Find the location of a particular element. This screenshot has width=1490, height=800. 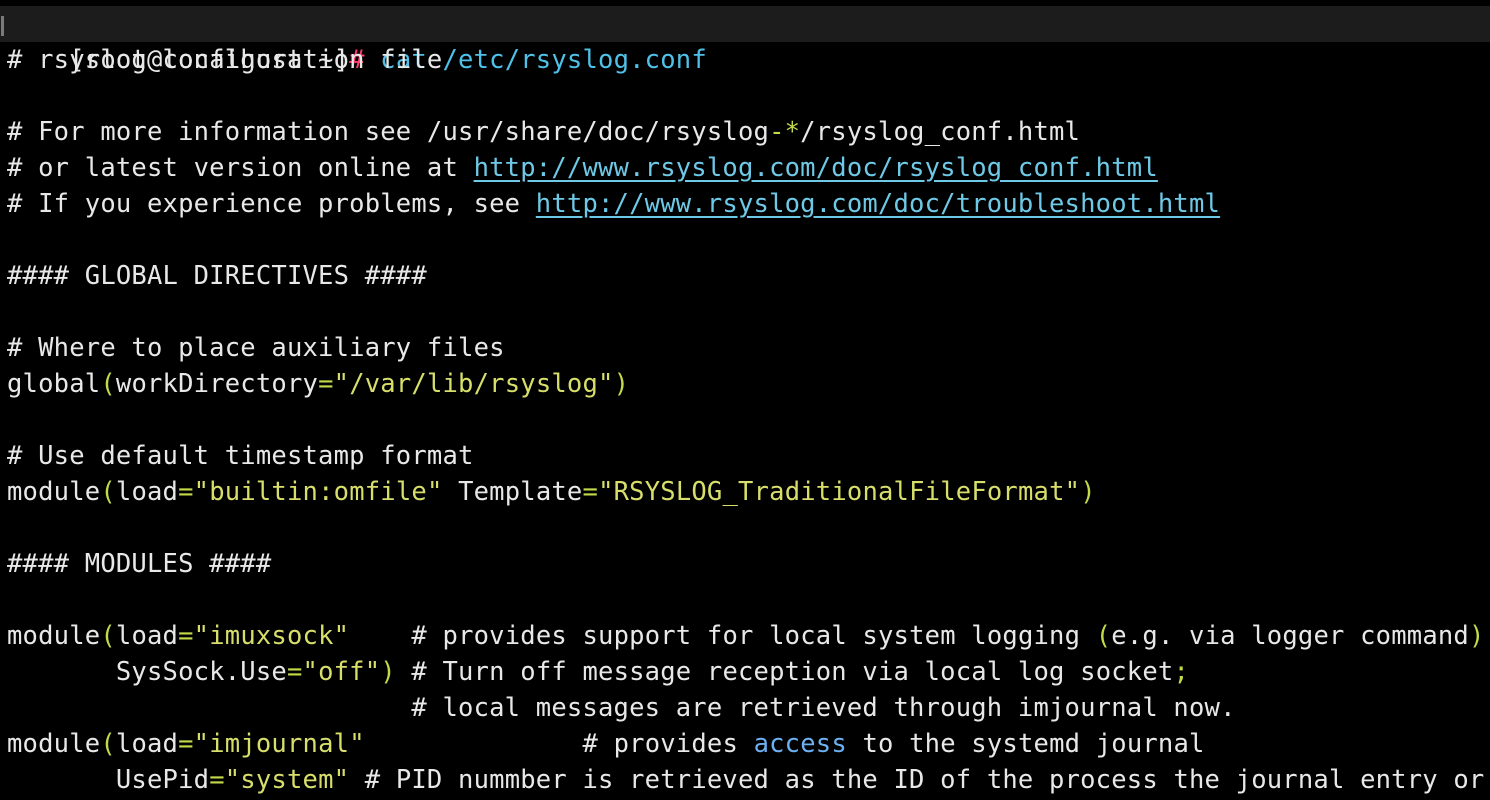

string-value: "RSYSLOG_TraditionalFileFormat" is located at coordinates (839, 492).